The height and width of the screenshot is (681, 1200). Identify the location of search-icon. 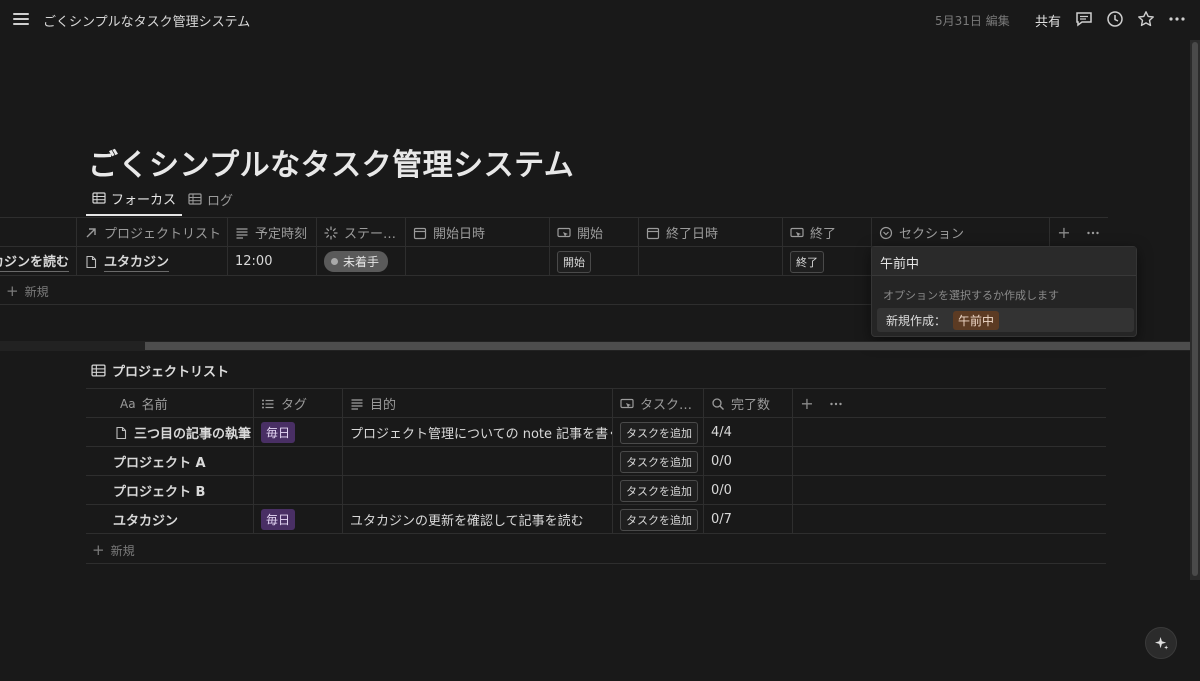
(718, 403).